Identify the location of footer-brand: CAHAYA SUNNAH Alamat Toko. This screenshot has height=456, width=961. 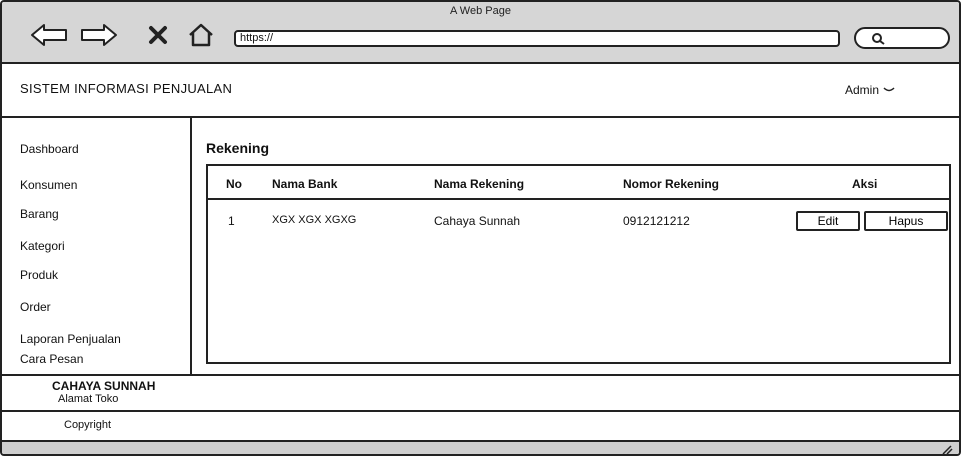
(480, 392).